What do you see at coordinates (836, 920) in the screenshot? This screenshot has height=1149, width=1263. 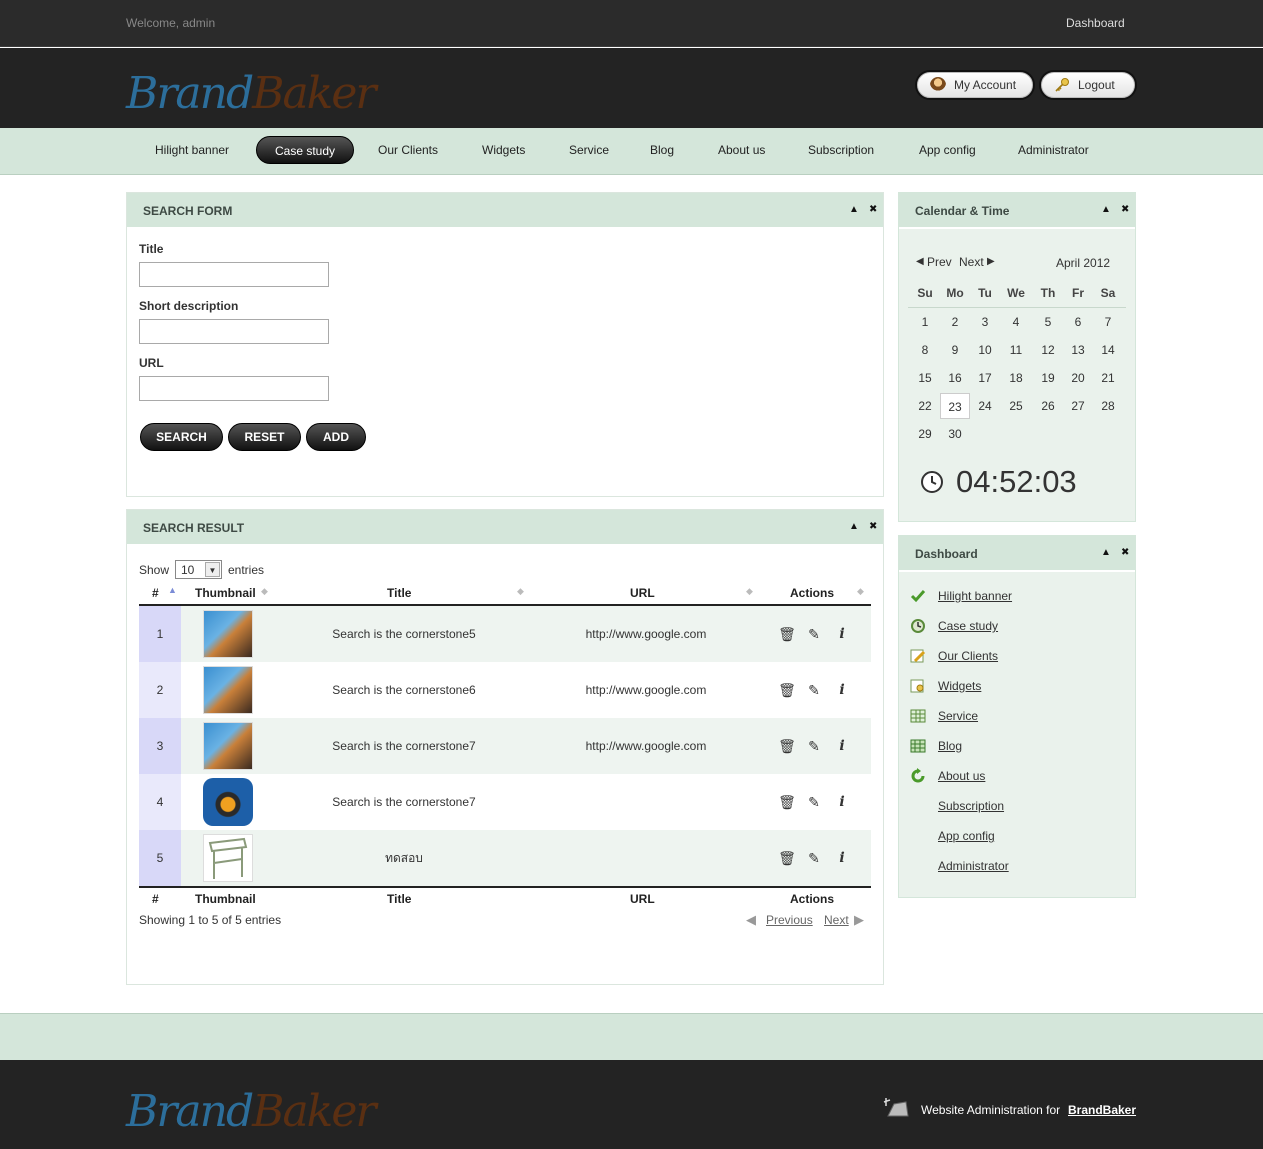 I see `next-link: Next` at bounding box center [836, 920].